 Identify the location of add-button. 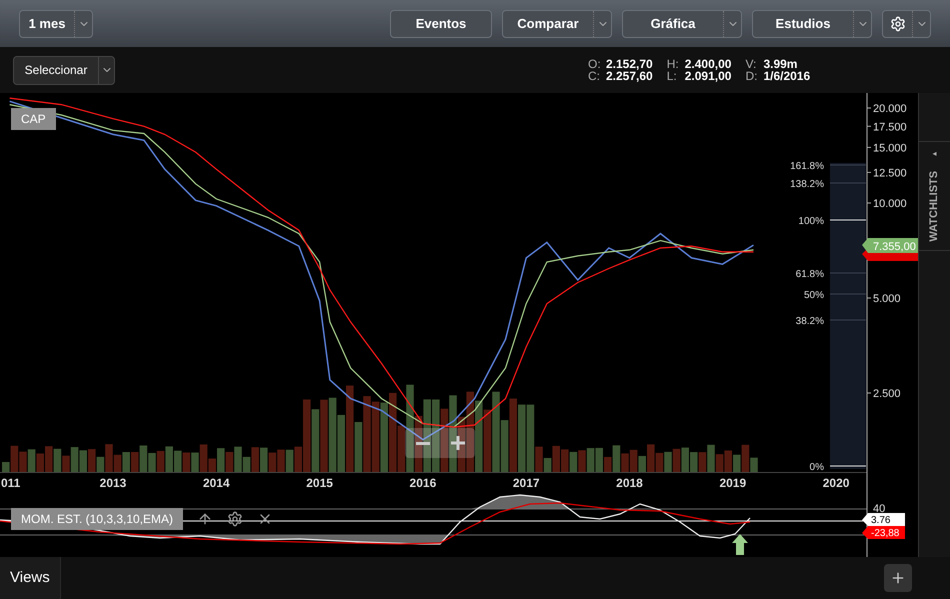
(898, 578).